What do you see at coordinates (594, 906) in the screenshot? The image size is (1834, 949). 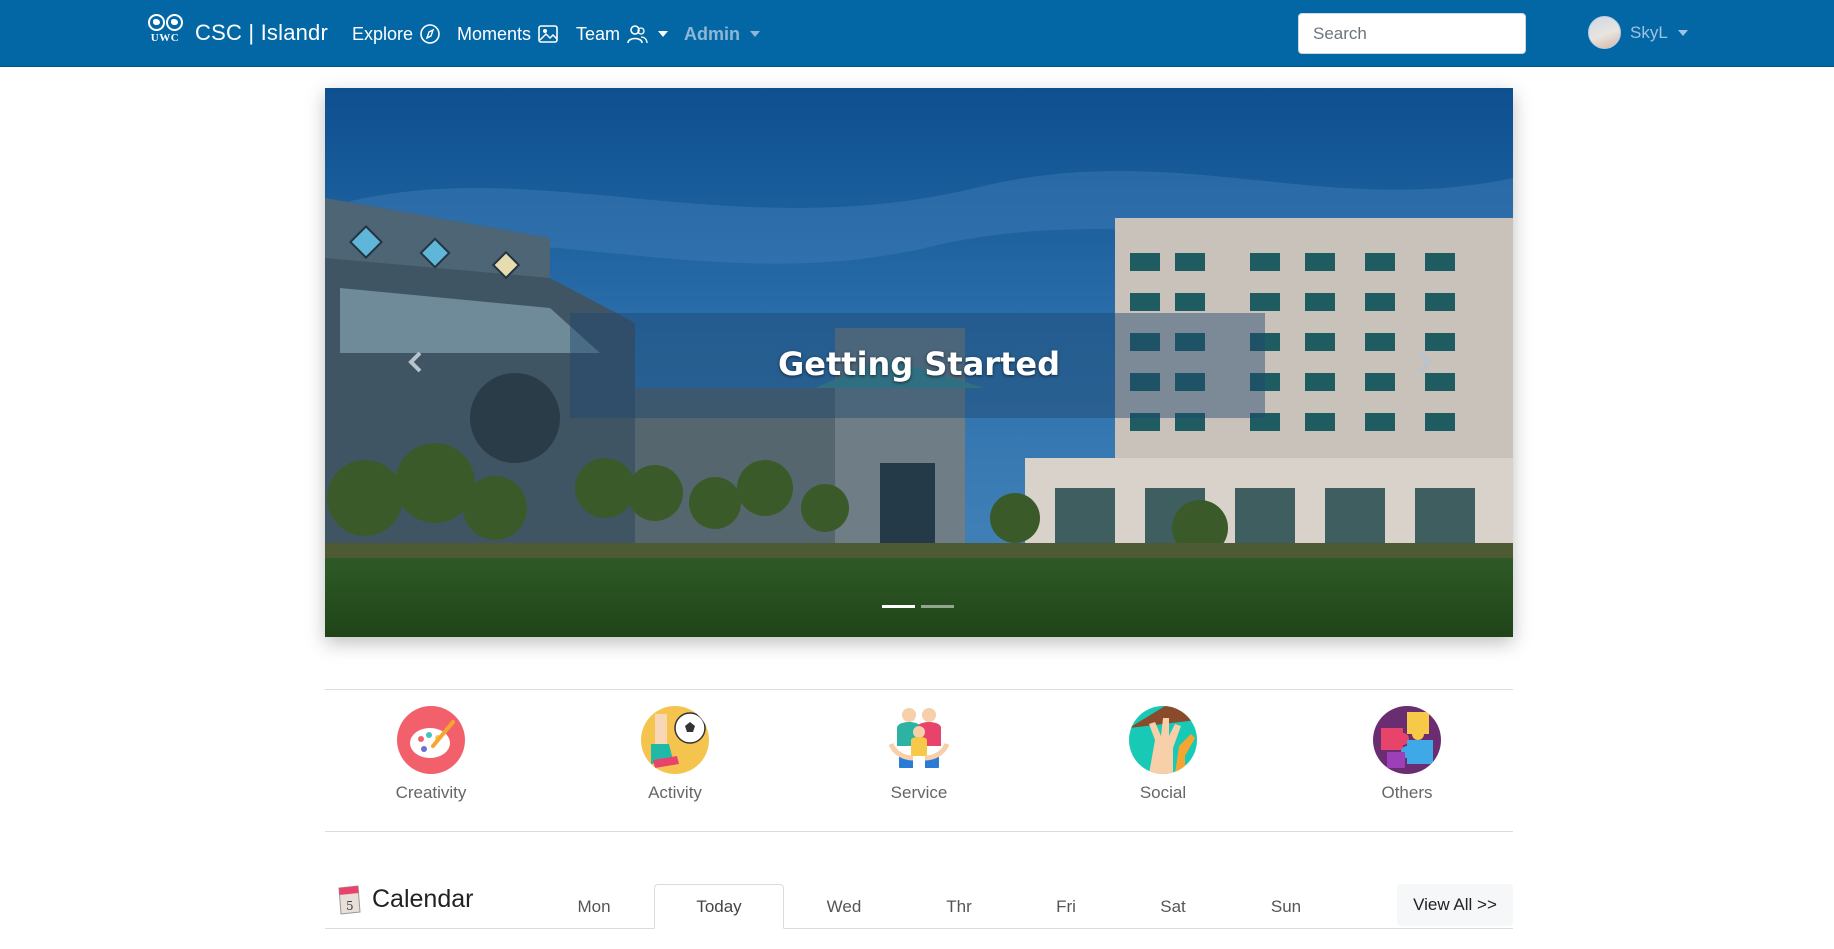 I see `tab-mon: Mon` at bounding box center [594, 906].